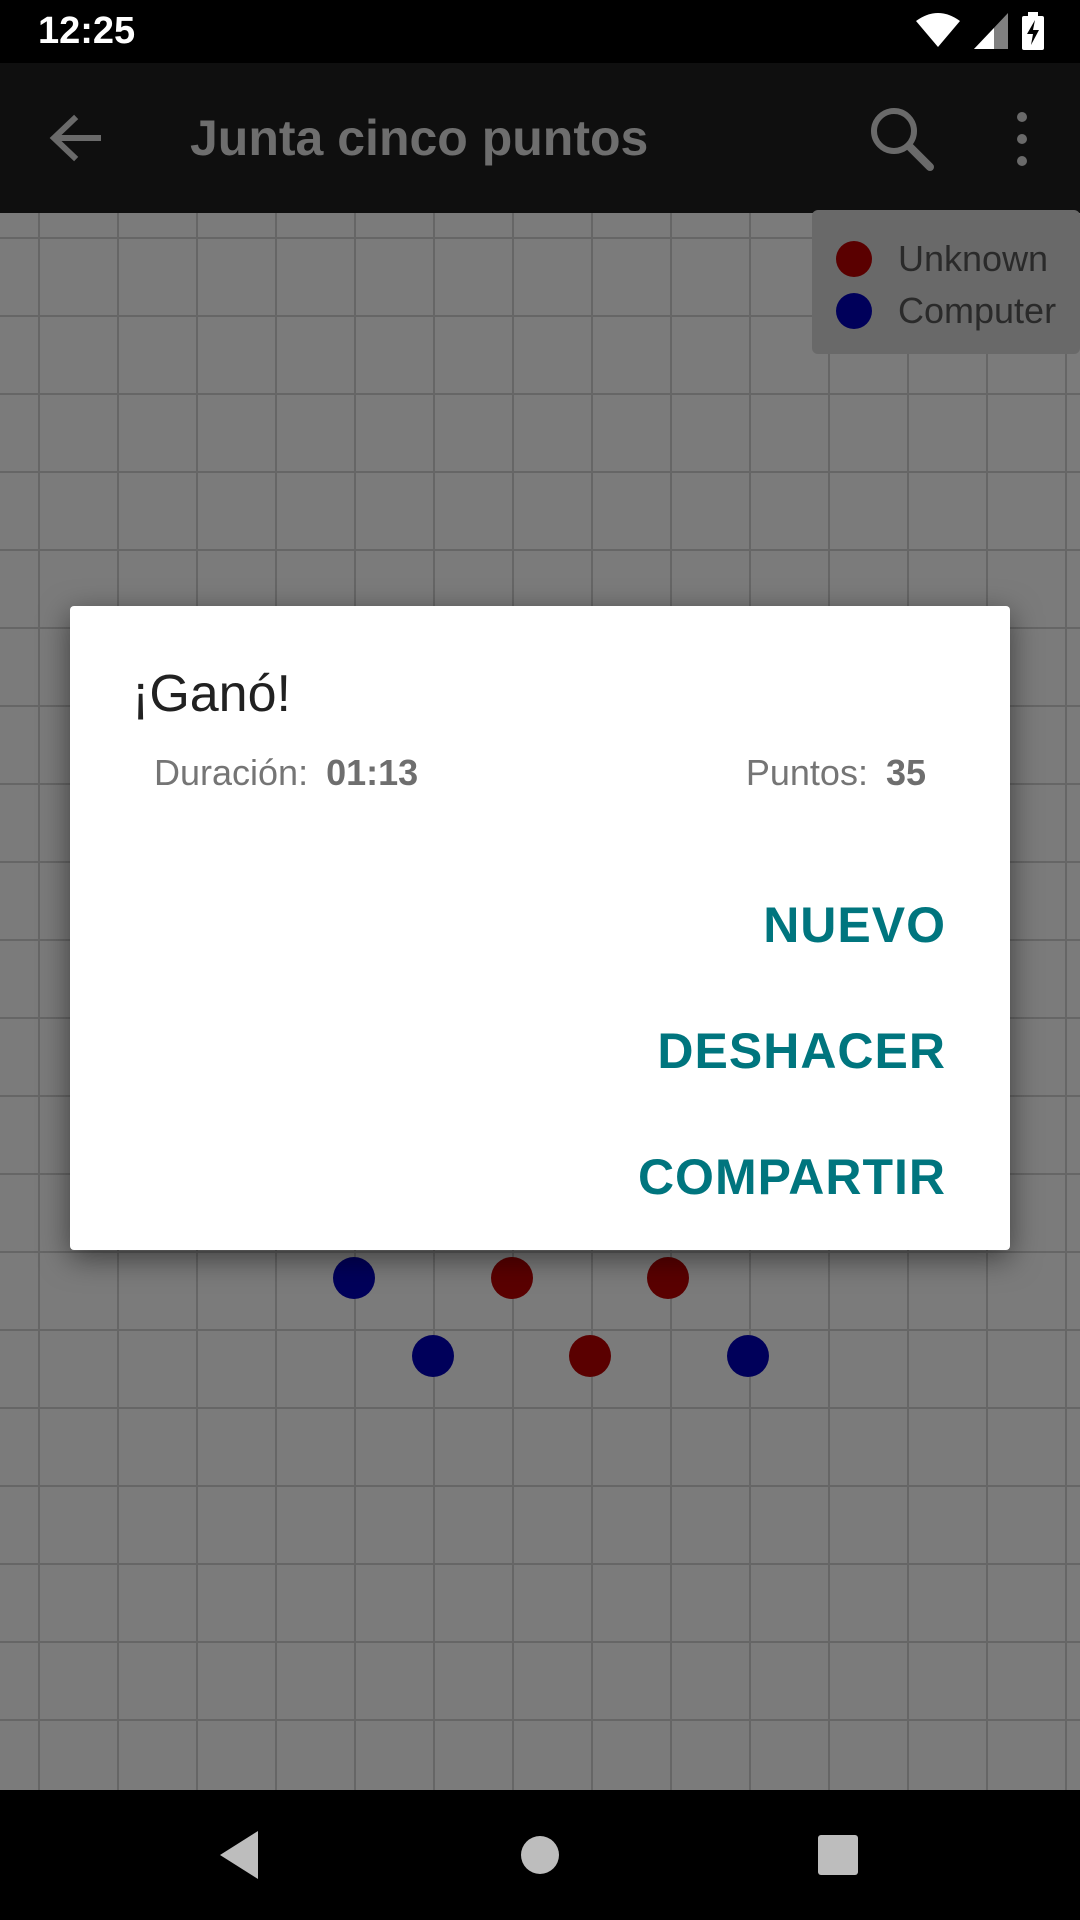 The height and width of the screenshot is (1920, 1080). Describe the element at coordinates (372, 772) in the screenshot. I see `duration-value: 01:13` at that location.